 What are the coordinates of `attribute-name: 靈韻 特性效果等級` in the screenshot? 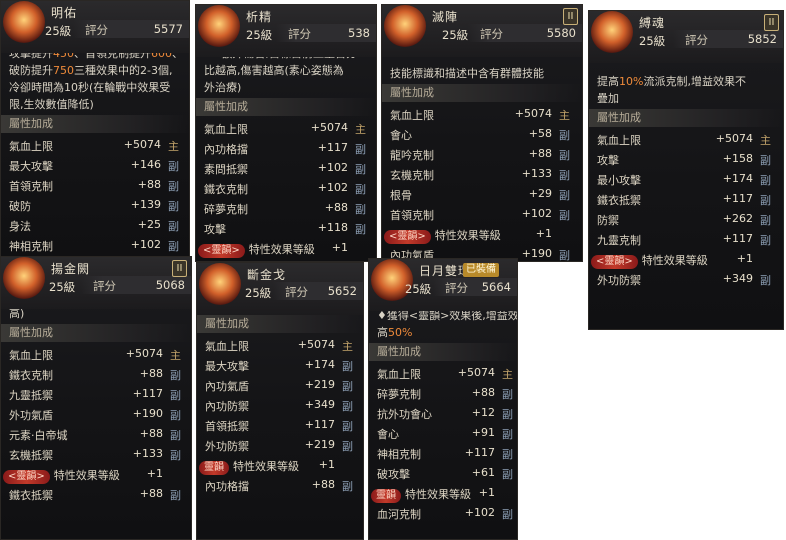 It's located at (421, 494).